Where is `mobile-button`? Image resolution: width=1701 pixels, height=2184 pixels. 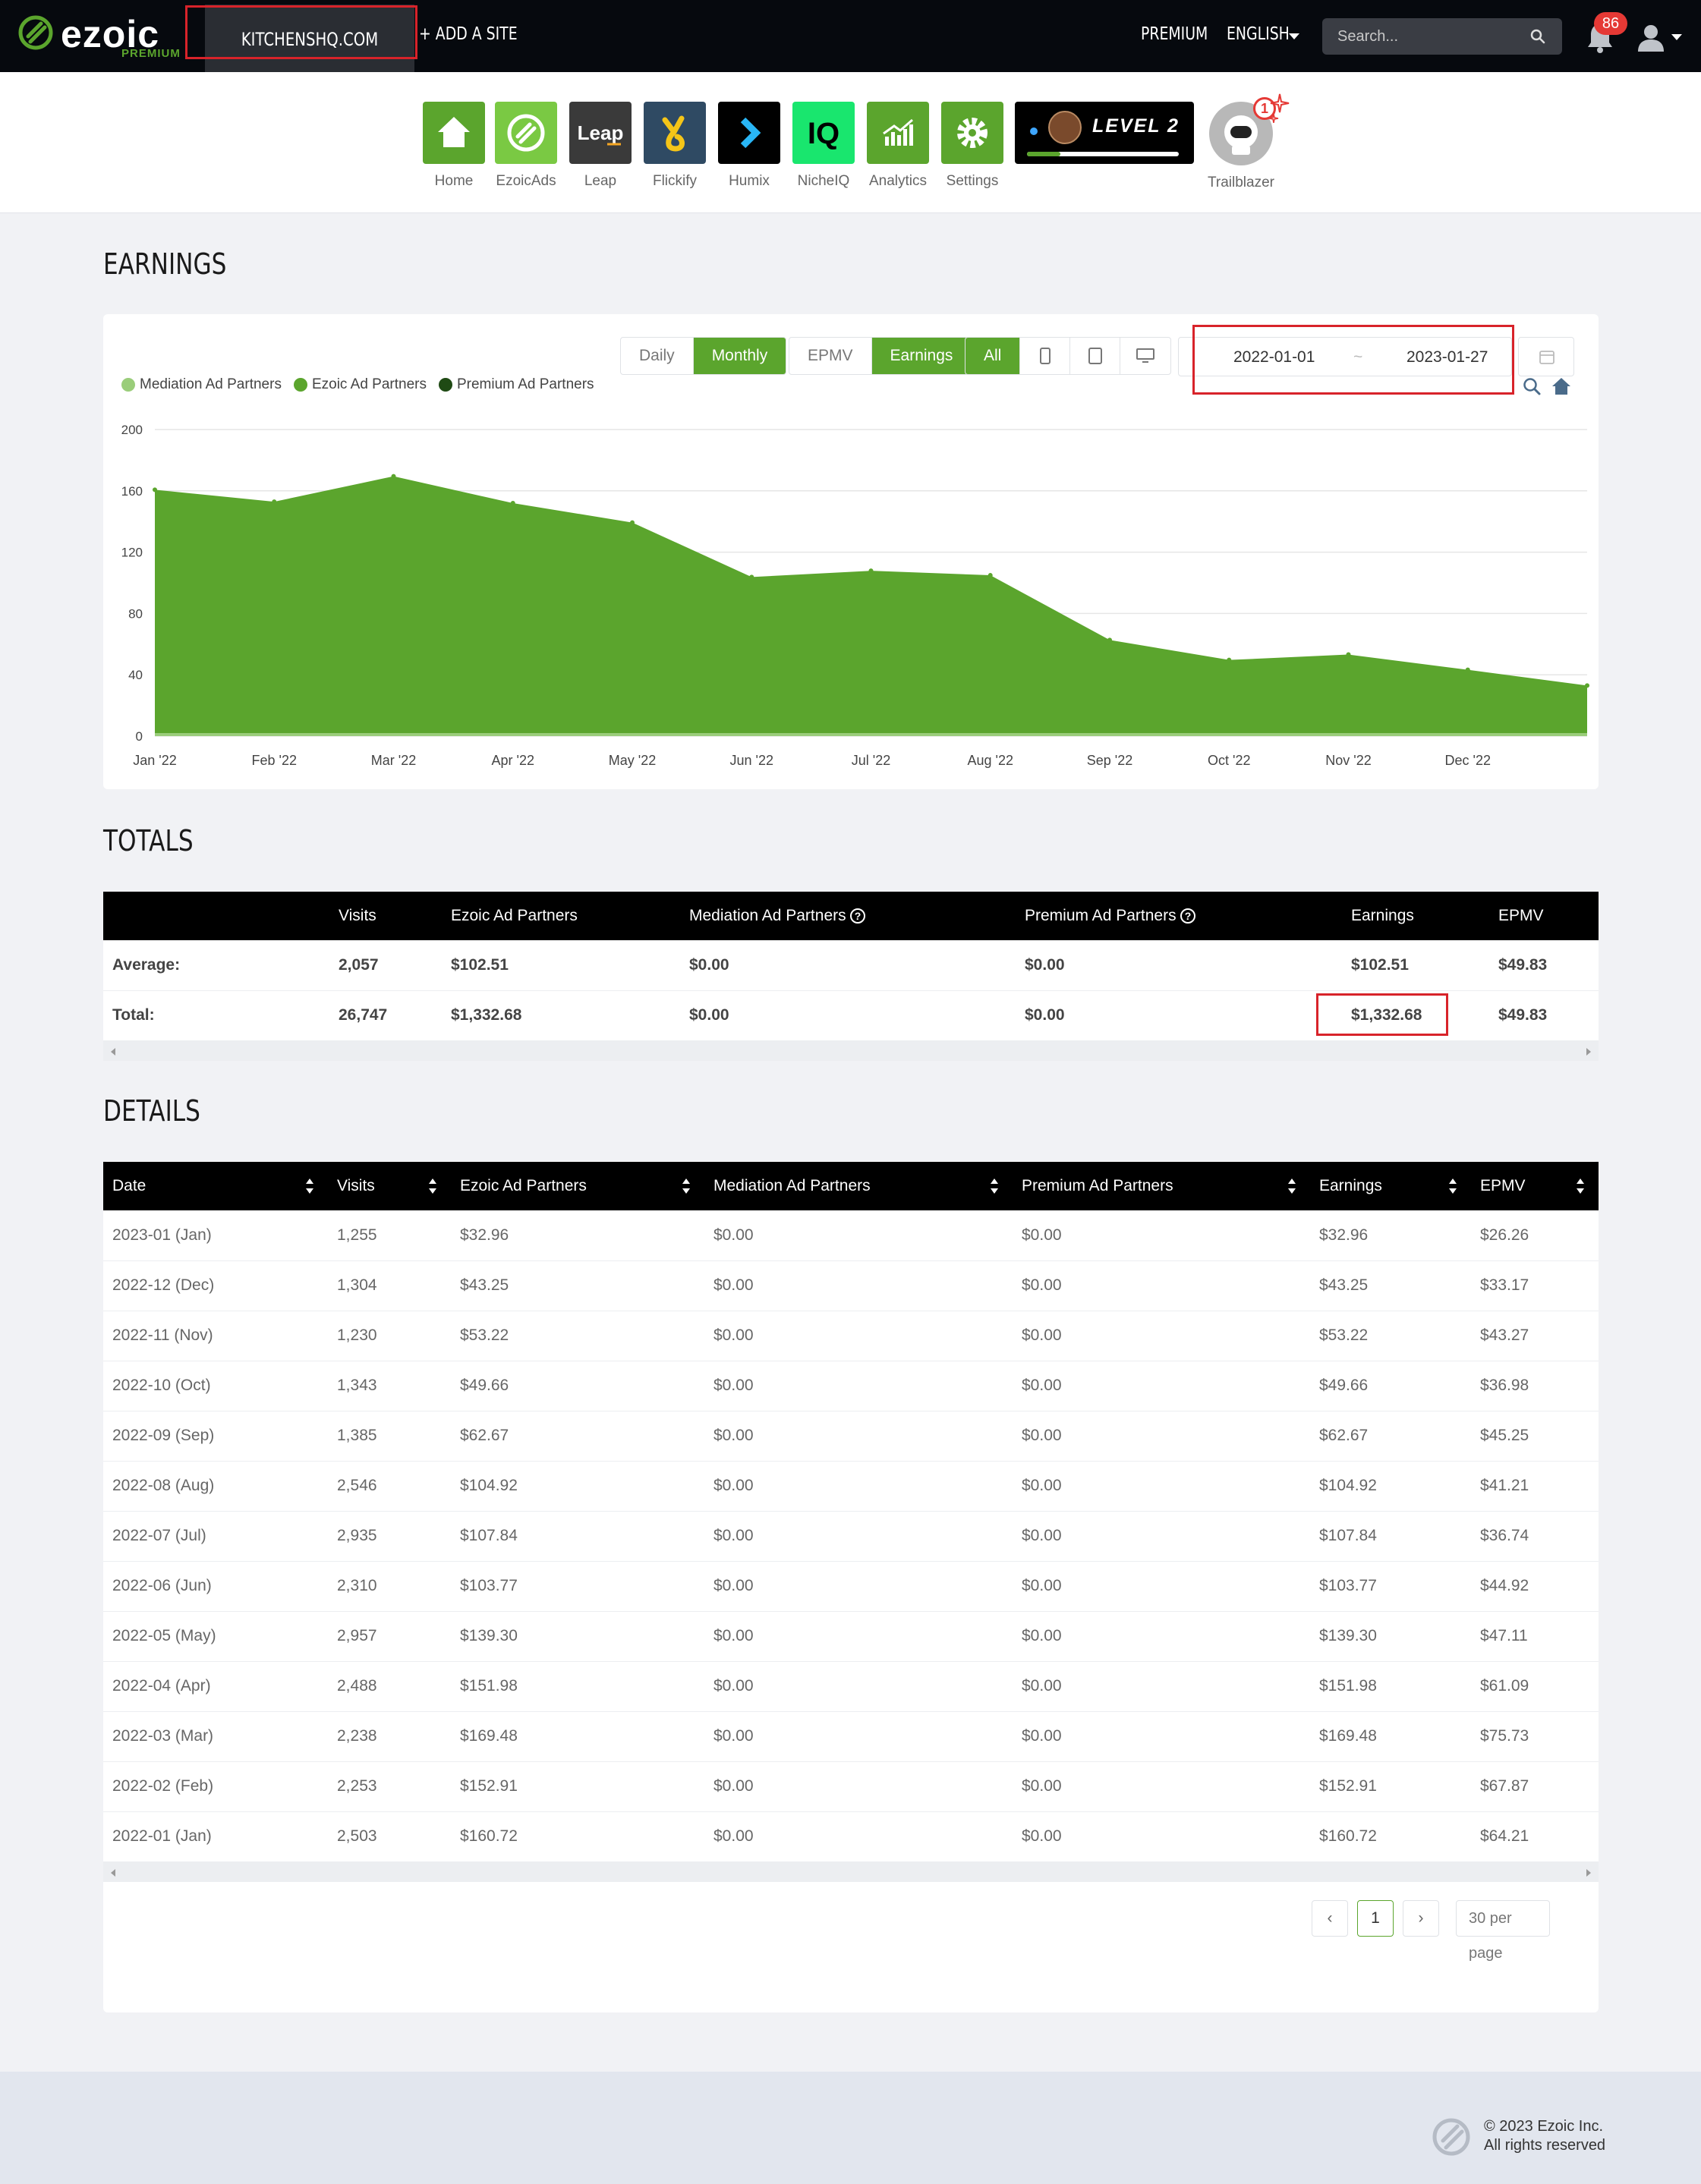
mobile-button is located at coordinates (1045, 356).